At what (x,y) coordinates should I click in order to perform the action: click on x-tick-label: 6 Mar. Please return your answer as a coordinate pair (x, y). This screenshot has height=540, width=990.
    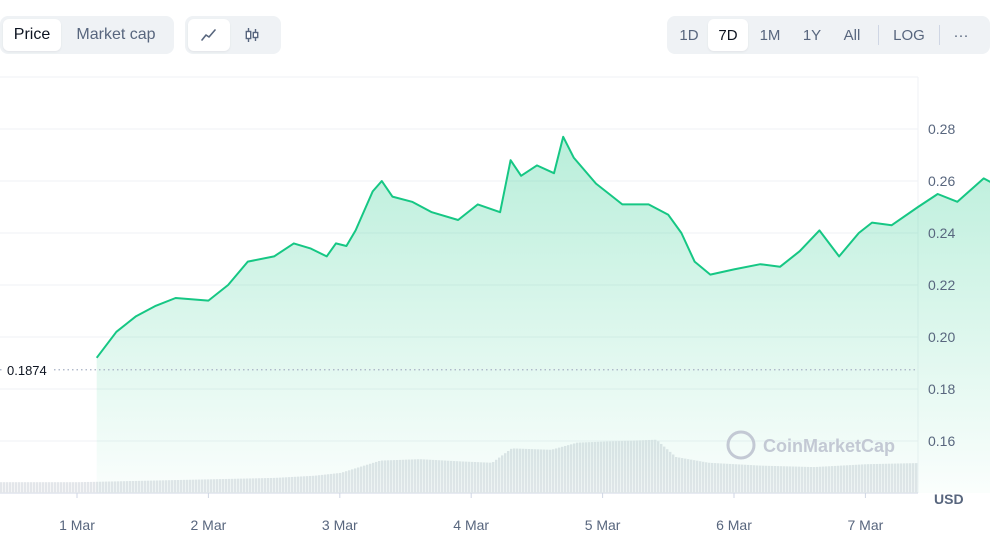
    Looking at the image, I should click on (734, 525).